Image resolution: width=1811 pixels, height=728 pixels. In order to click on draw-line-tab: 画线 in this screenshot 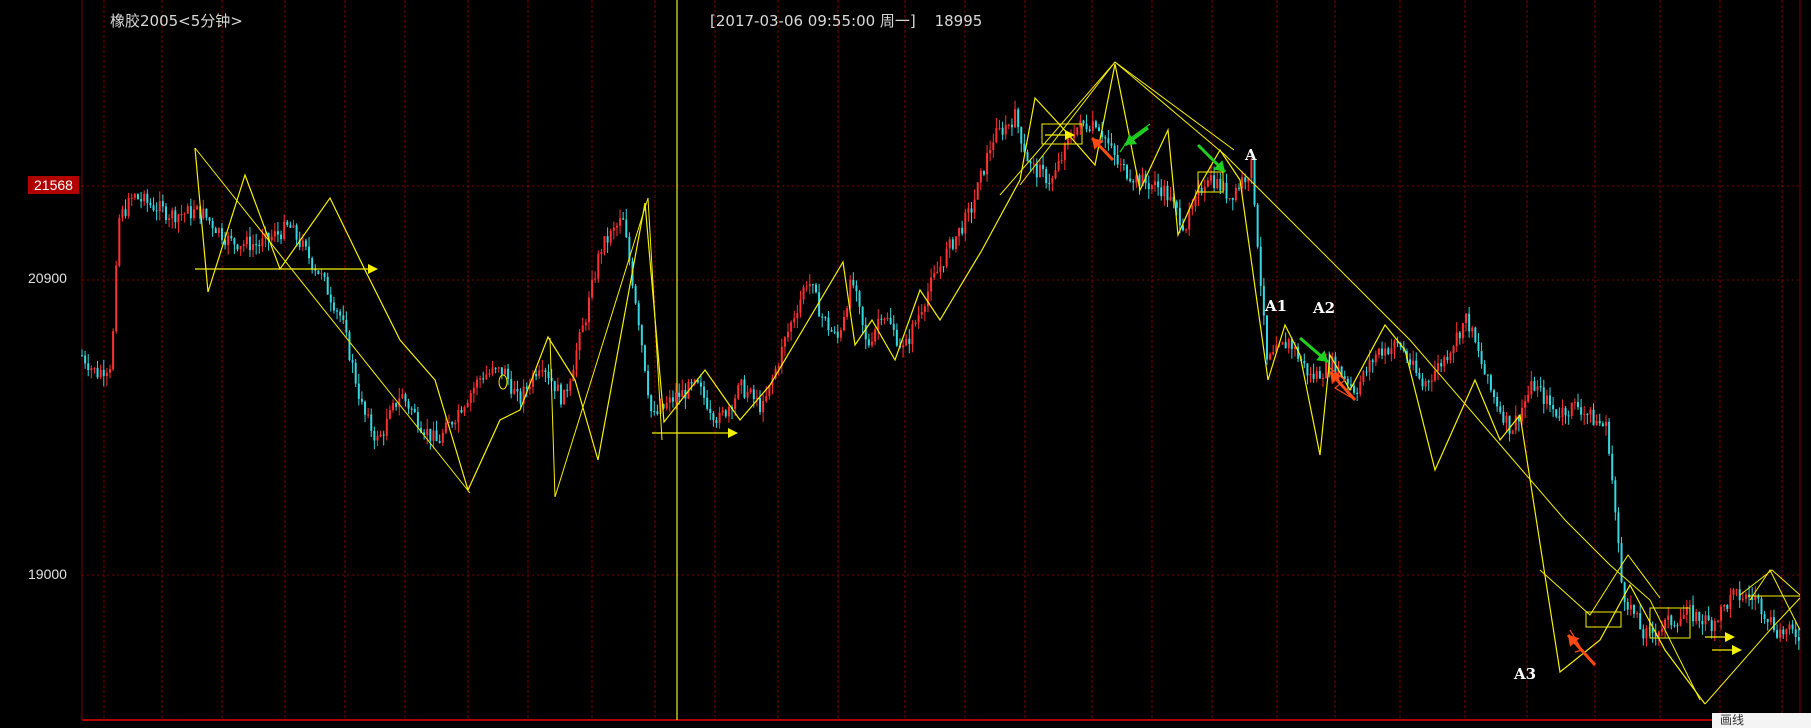, I will do `click(1761, 720)`.